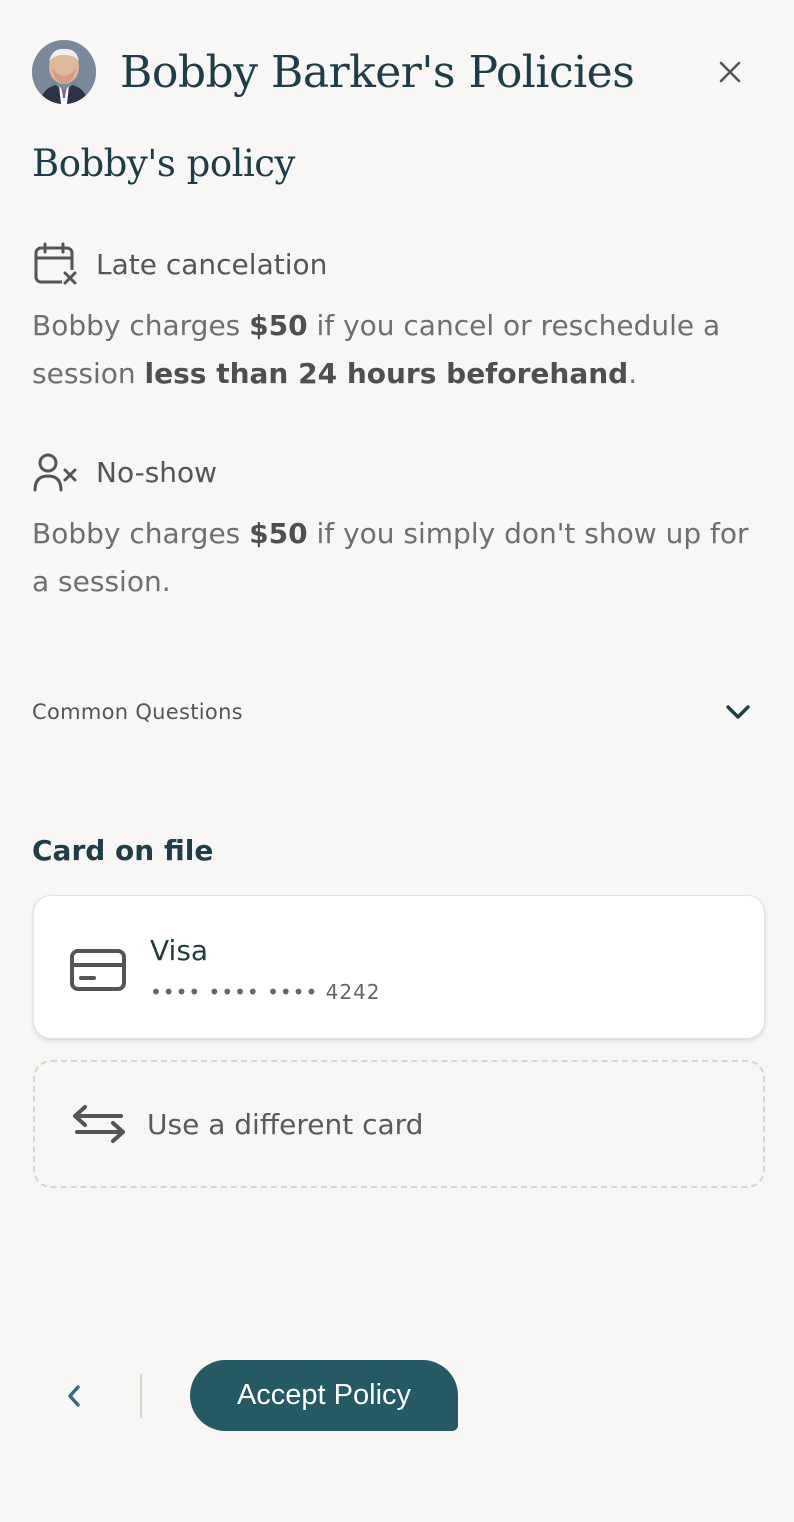 Image resolution: width=794 pixels, height=1522 pixels. Describe the element at coordinates (399, 967) in the screenshot. I see `saved-card: Visa •••• •••• •••• 4242` at that location.